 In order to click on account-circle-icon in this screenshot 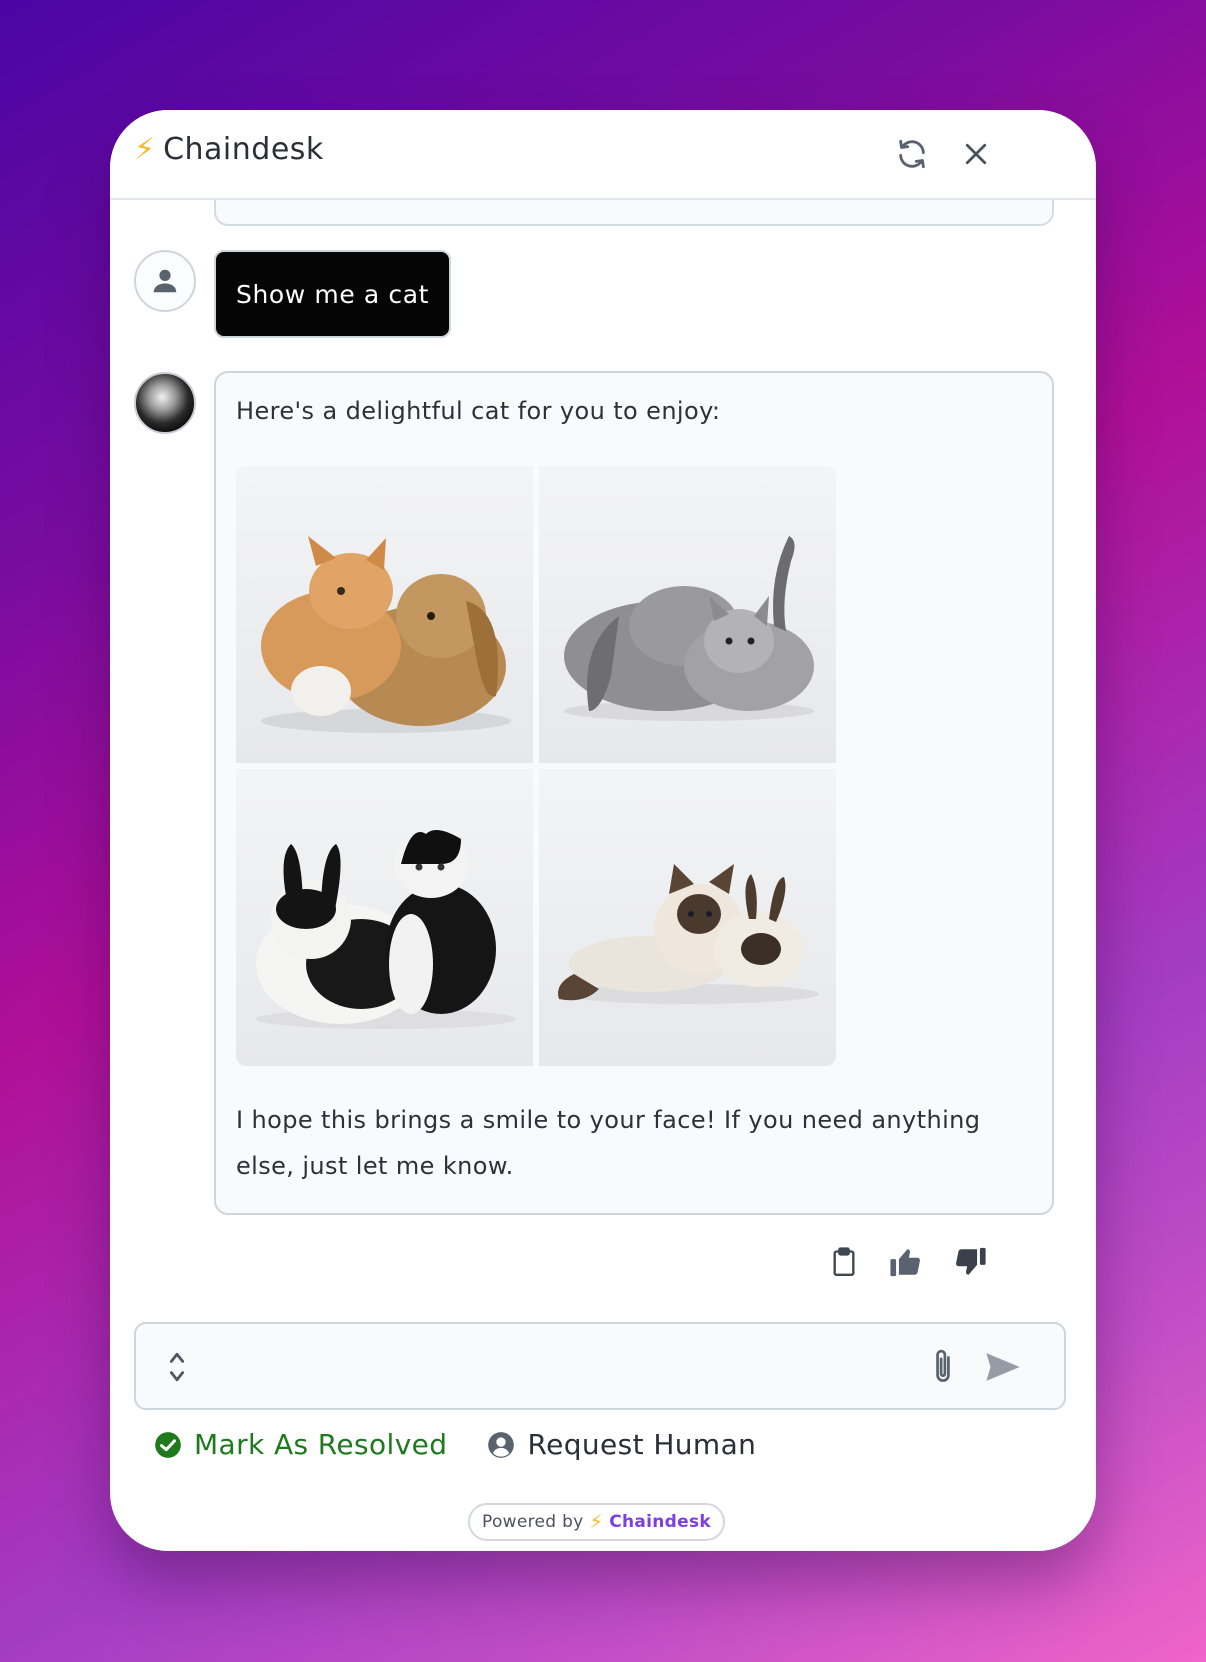, I will do `click(501, 1444)`.